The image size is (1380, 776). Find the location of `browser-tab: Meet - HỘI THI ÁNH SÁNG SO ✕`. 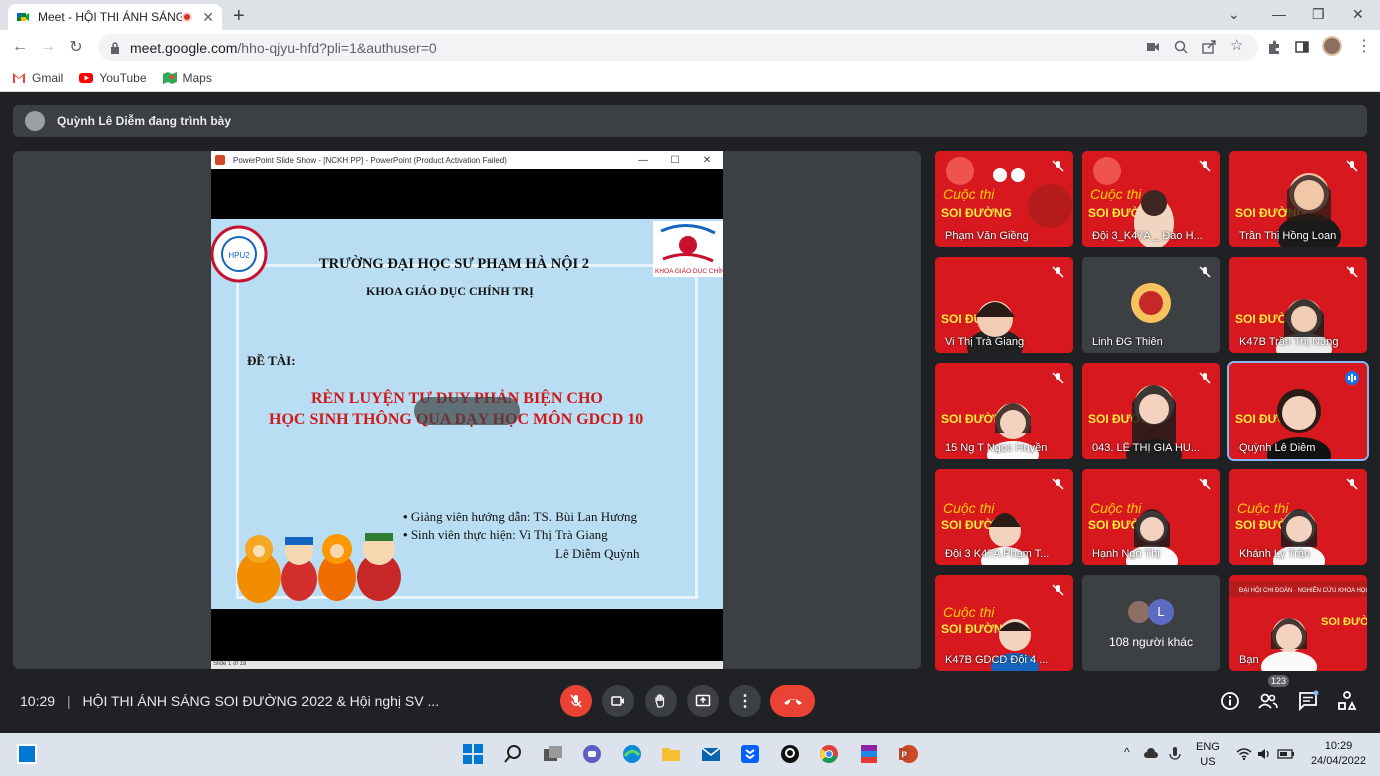

browser-tab: Meet - HỘI THI ÁNH SÁNG SO ✕ is located at coordinates (115, 17).